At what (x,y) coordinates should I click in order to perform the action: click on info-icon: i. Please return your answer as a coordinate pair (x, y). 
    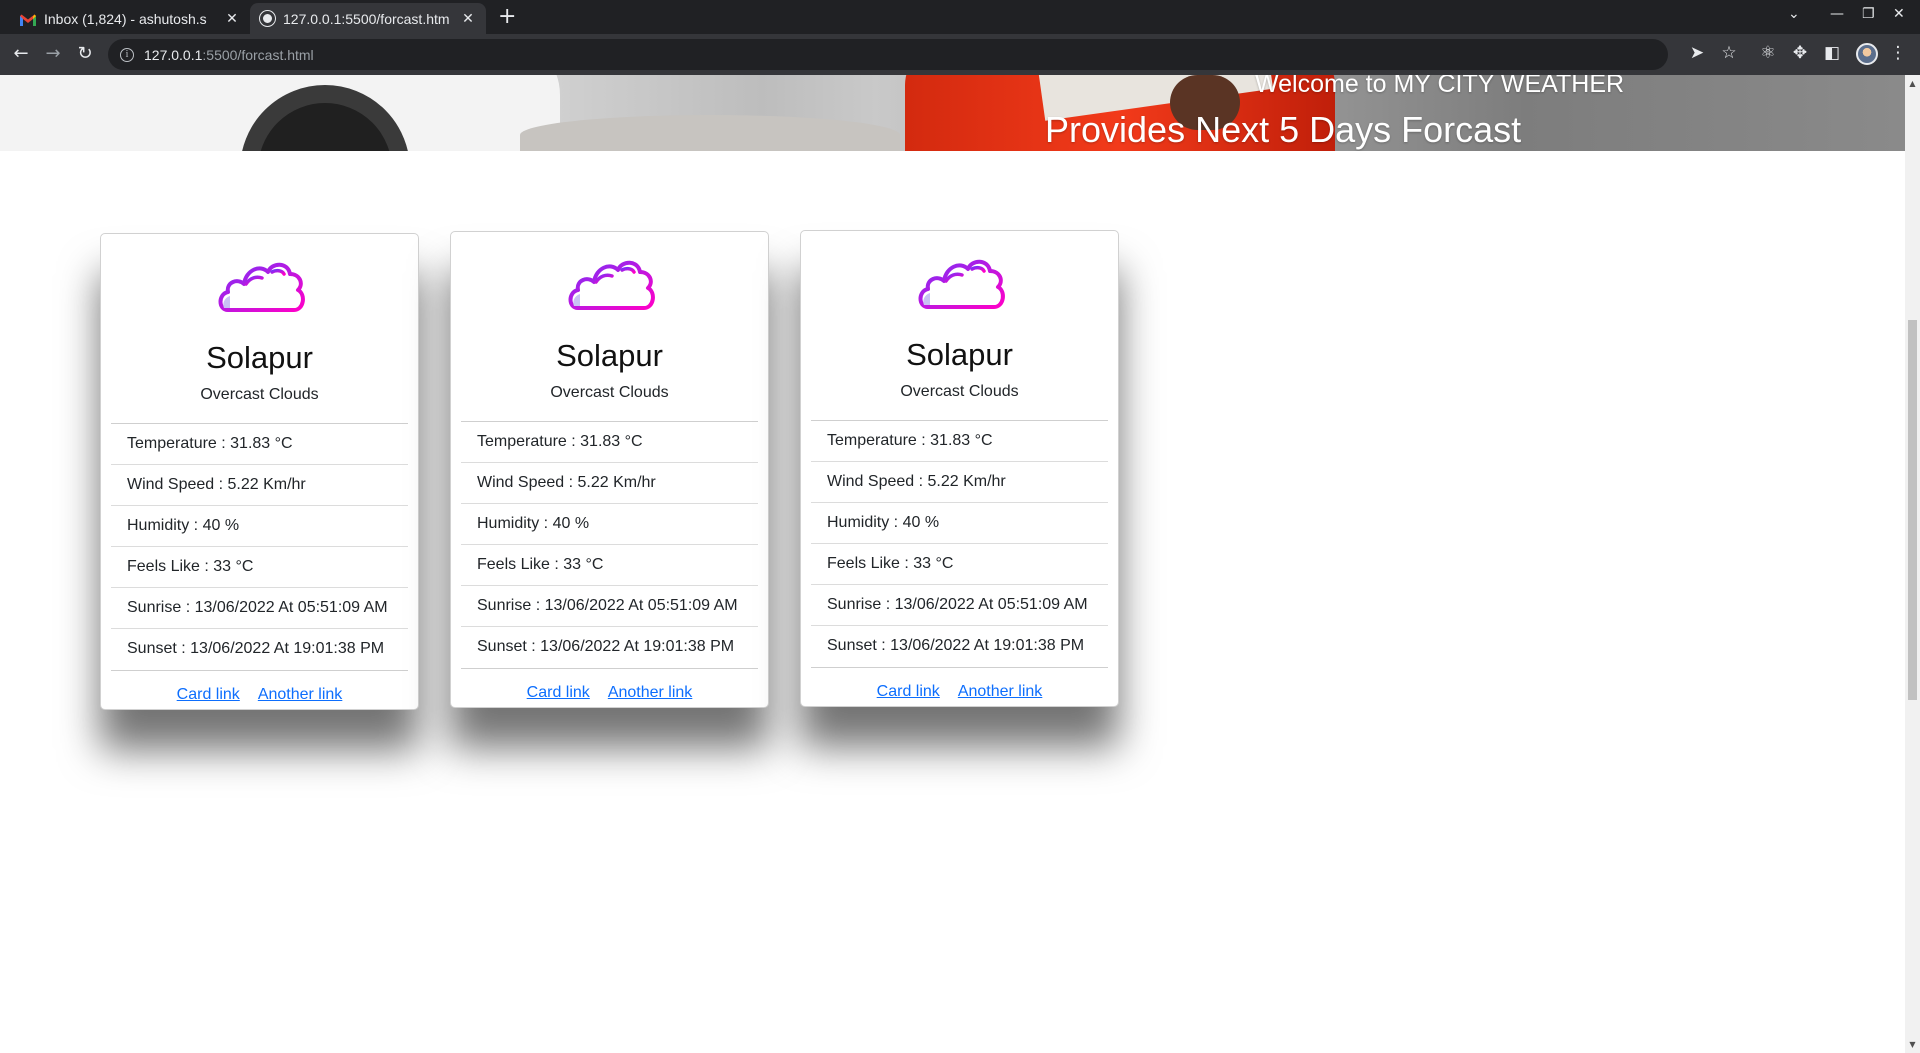
    Looking at the image, I should click on (127, 54).